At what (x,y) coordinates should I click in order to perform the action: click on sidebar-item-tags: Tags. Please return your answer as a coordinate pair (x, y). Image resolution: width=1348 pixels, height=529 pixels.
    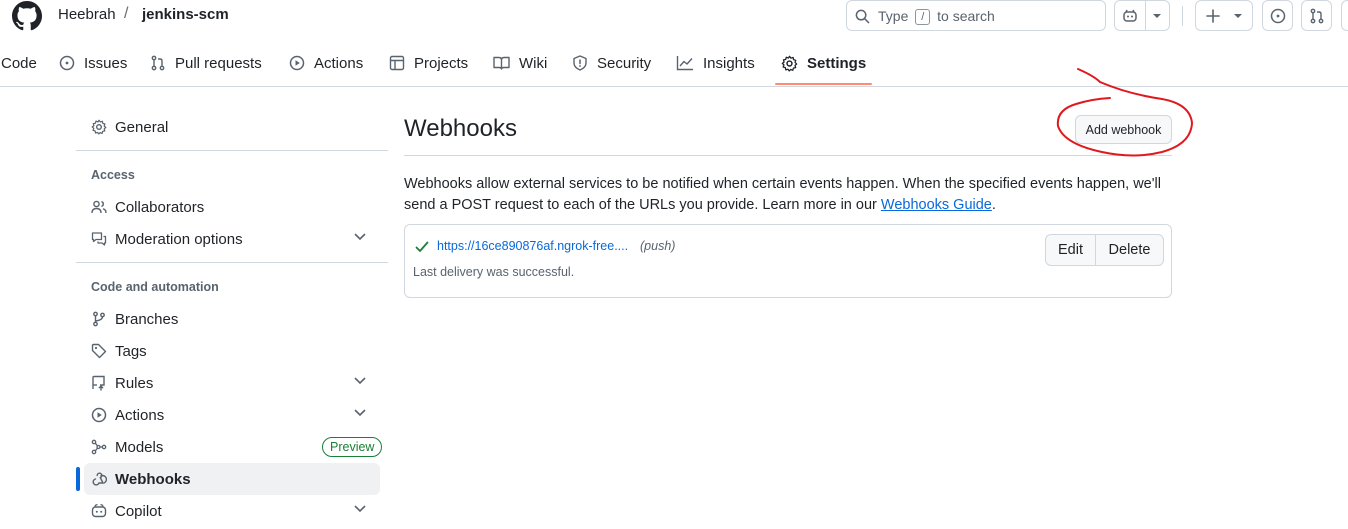
    Looking at the image, I should click on (232, 351).